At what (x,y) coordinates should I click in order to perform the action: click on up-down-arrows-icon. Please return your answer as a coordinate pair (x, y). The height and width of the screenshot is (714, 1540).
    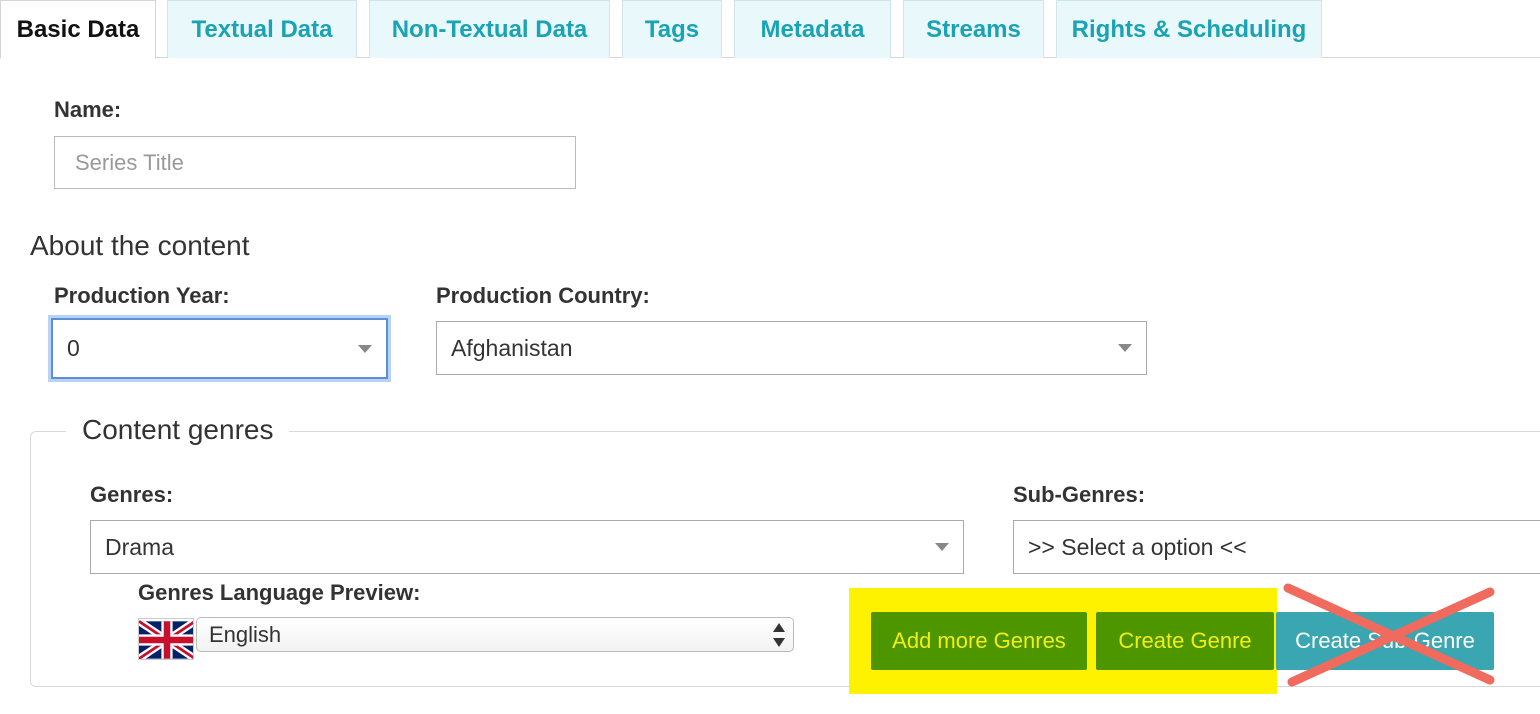
    Looking at the image, I should click on (779, 635).